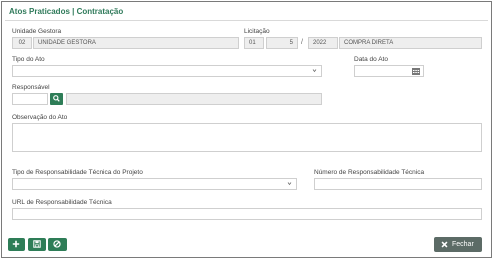 This screenshot has width=494, height=260. Describe the element at coordinates (154, 184) in the screenshot. I see `tipo-resp-tecnica-select` at that location.